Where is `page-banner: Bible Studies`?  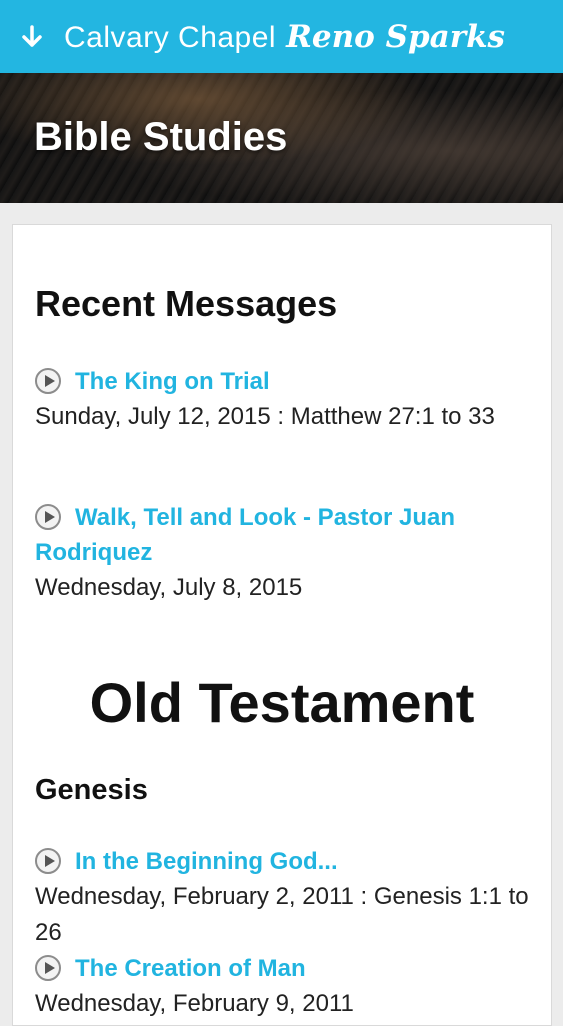
page-banner: Bible Studies is located at coordinates (281, 138).